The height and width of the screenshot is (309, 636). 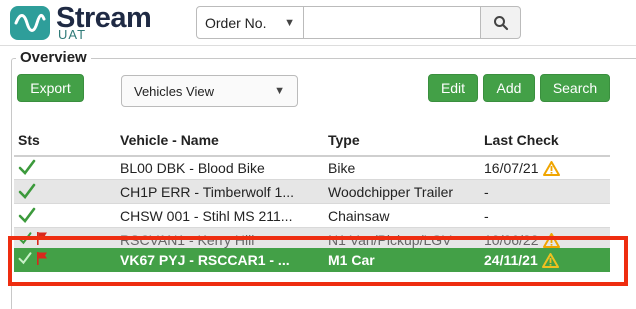 I want to click on search-button, so click(x=501, y=22).